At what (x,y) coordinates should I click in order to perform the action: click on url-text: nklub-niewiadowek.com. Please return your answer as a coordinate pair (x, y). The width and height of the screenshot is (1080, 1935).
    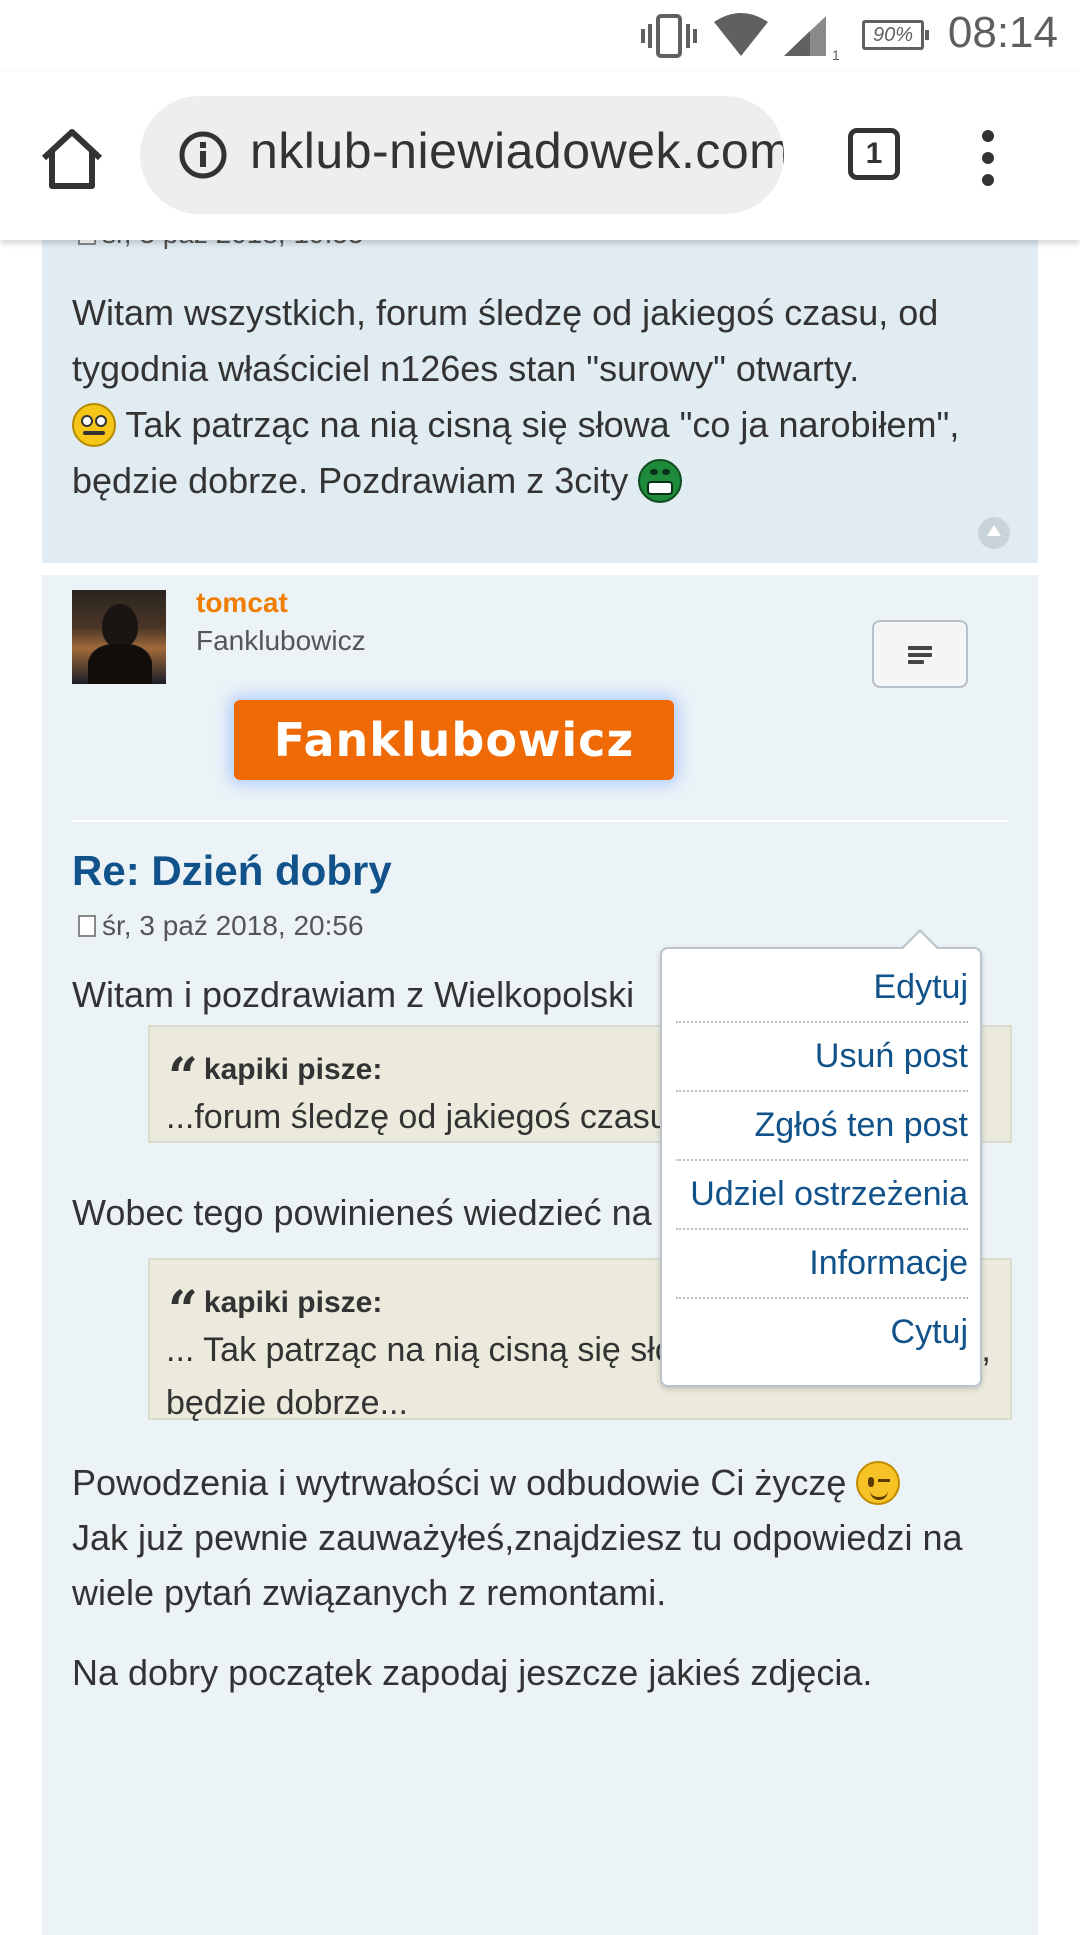
    Looking at the image, I should click on (517, 151).